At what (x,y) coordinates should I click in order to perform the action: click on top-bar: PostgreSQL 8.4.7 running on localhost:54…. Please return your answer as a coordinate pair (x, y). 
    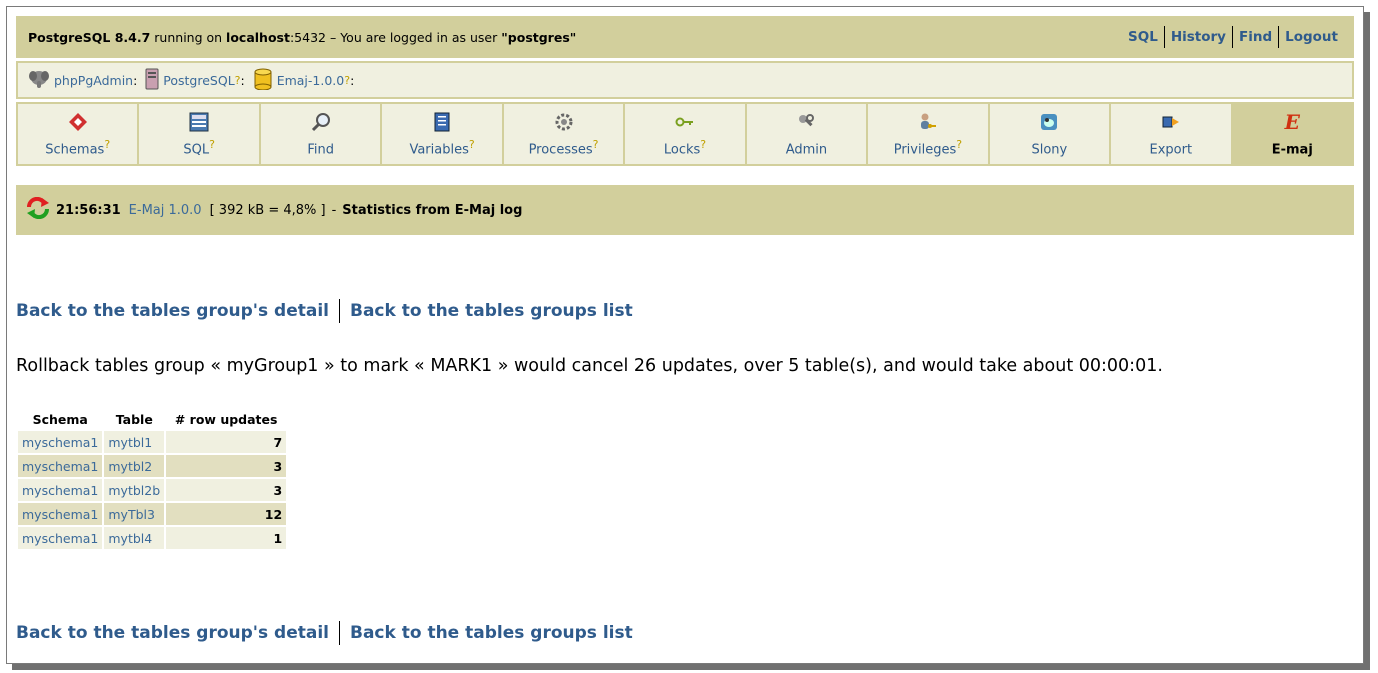
    Looking at the image, I should click on (685, 37).